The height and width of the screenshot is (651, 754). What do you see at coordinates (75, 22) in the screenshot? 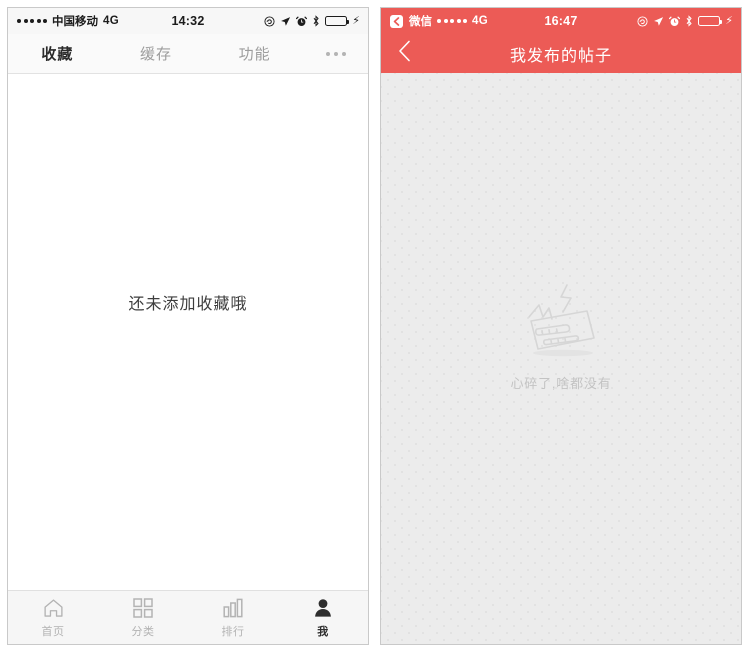
I see `carrier-label: 中国移动` at bounding box center [75, 22].